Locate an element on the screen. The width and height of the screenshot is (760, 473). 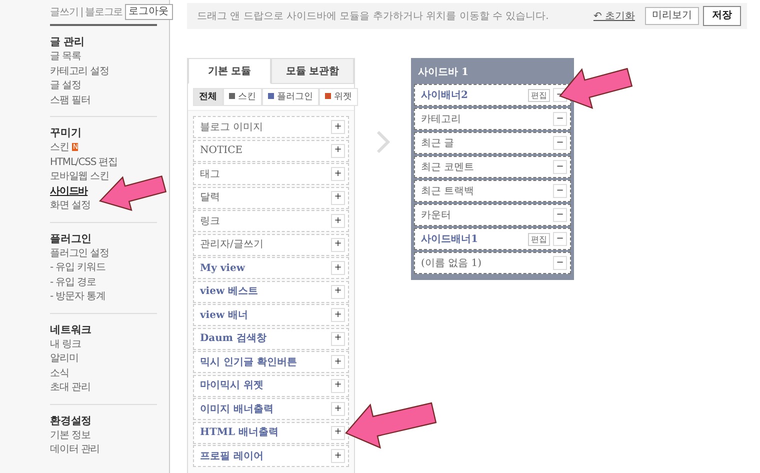
module-name: 카테고리 is located at coordinates (441, 119).